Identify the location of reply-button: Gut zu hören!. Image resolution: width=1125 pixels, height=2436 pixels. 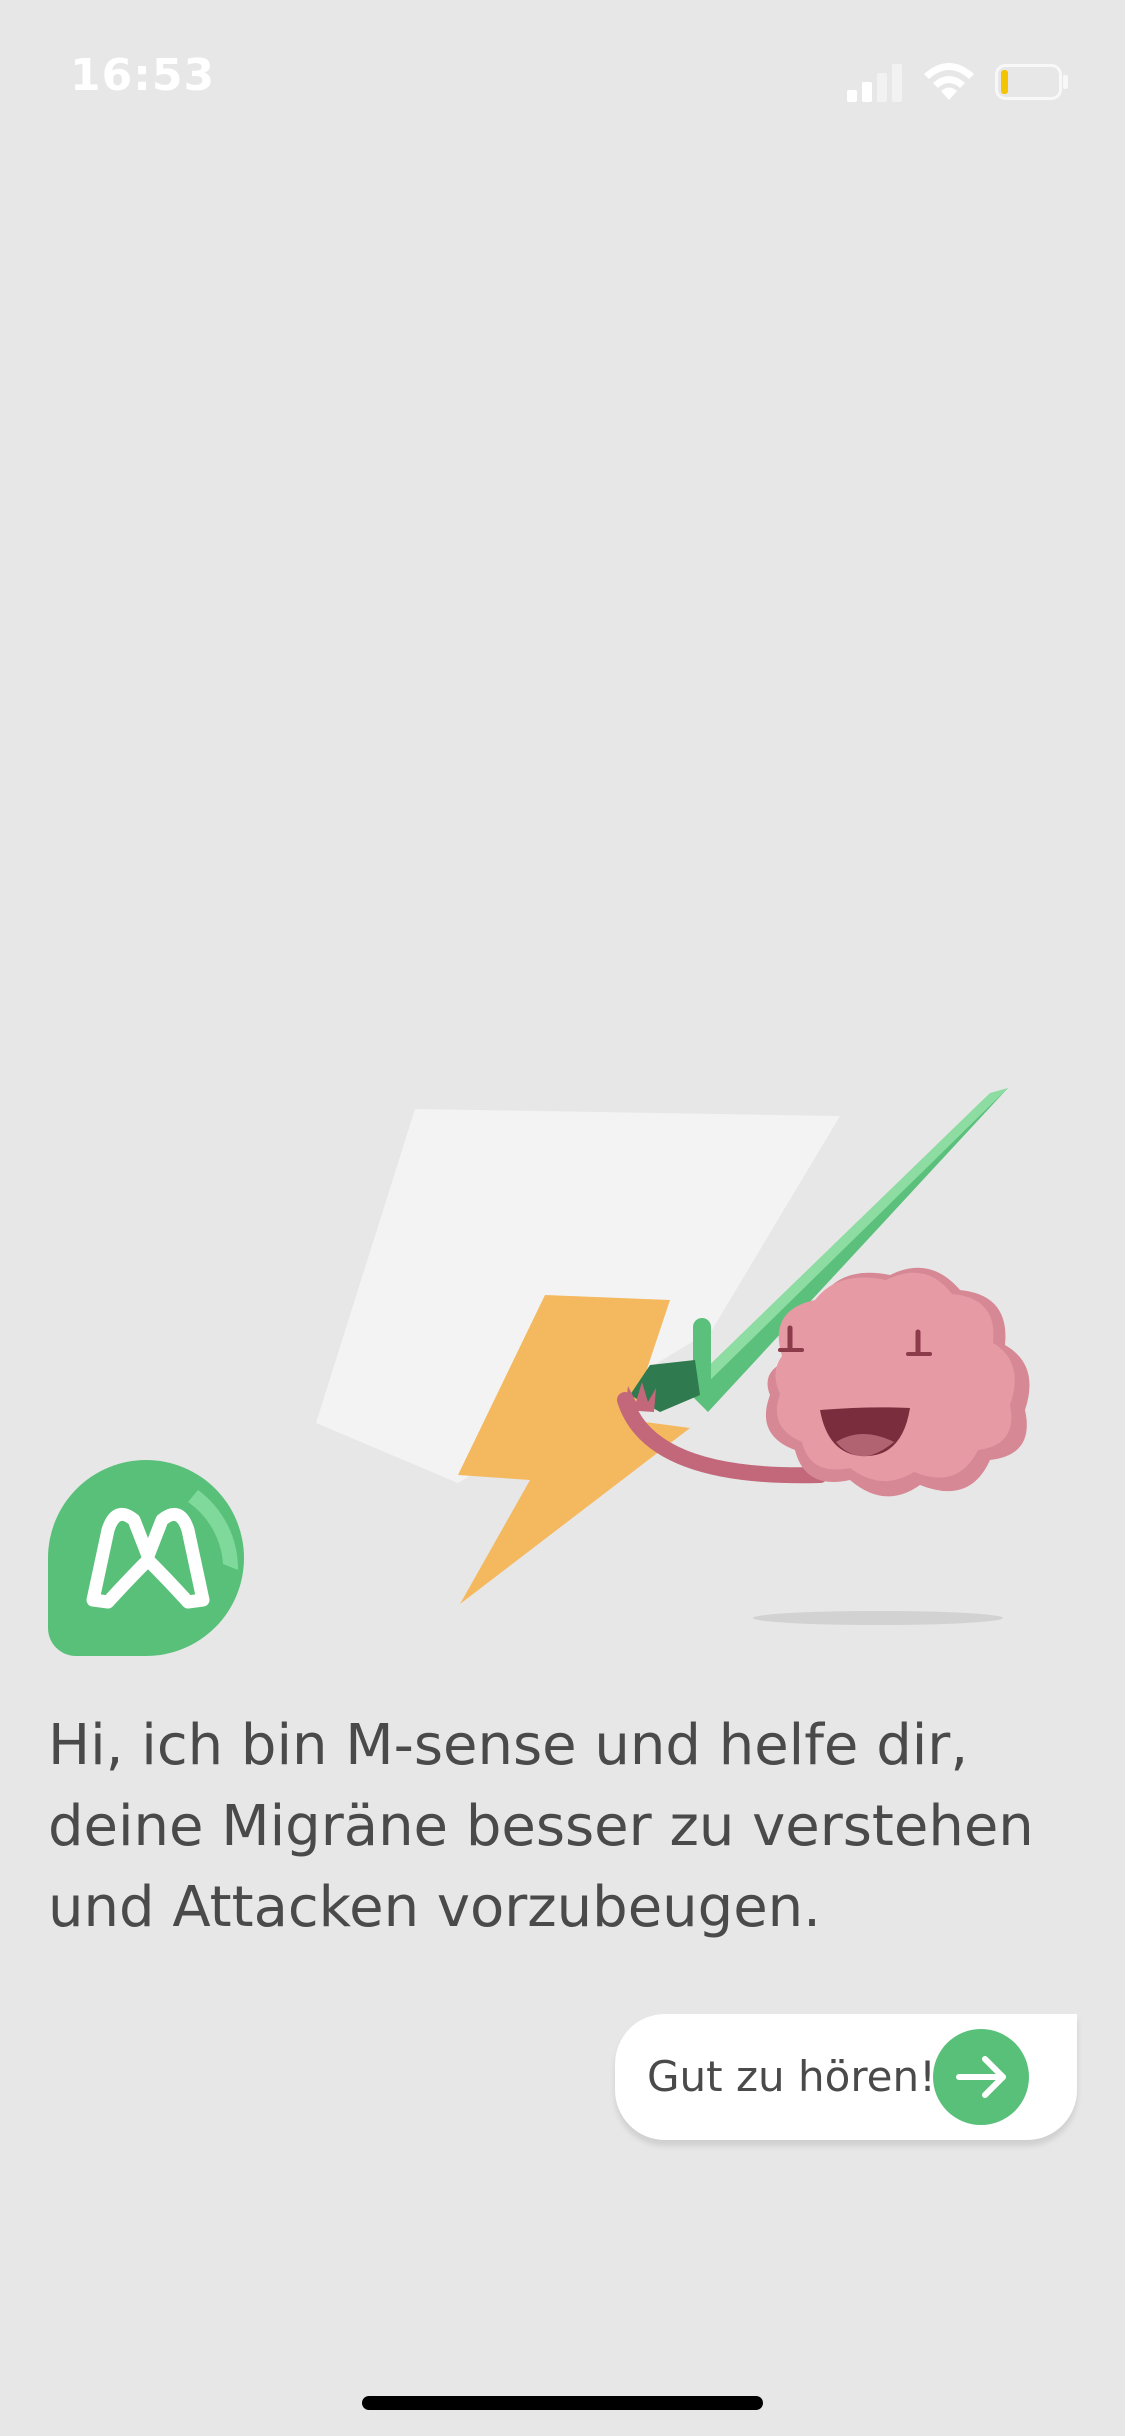
(846, 2077).